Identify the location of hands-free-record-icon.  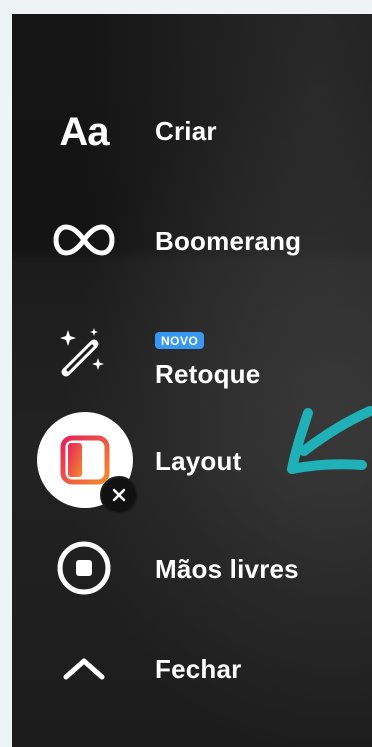
(84, 568).